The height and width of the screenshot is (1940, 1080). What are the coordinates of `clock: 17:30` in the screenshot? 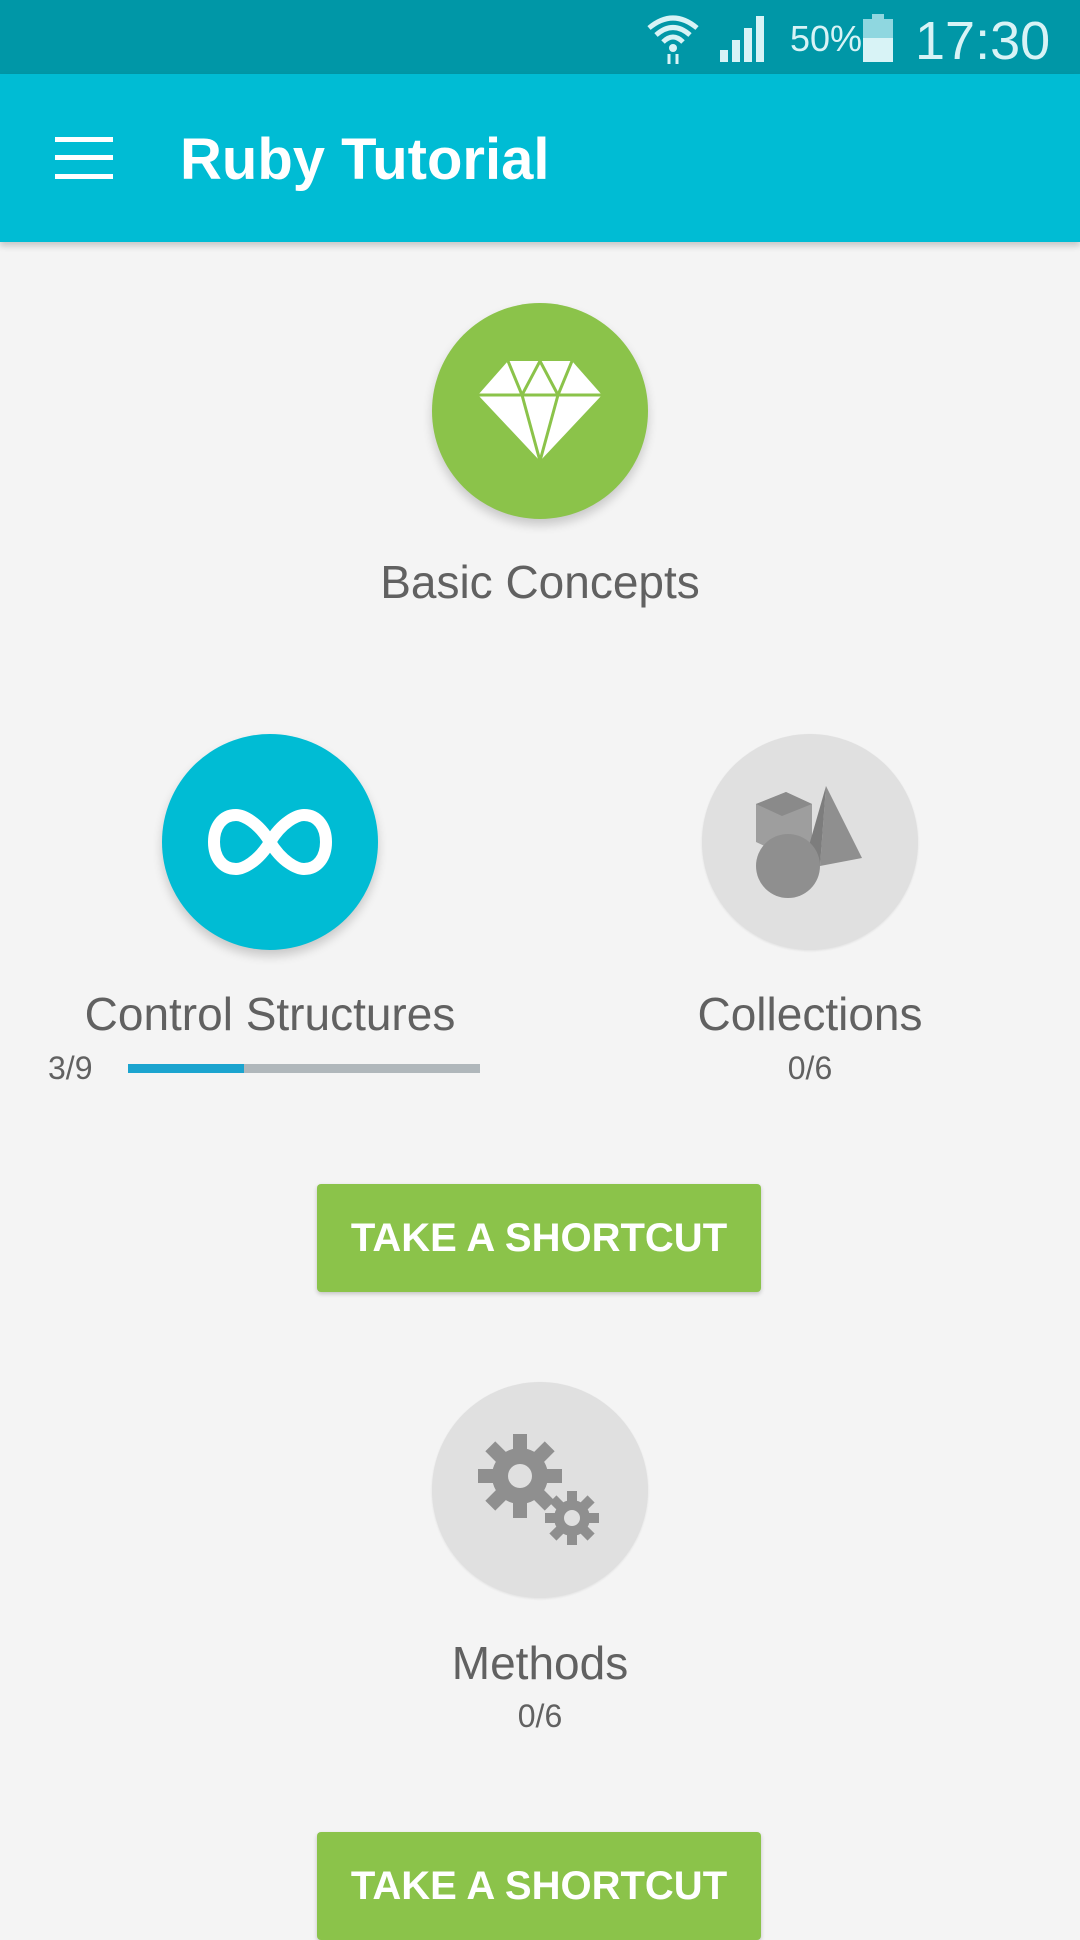 It's located at (983, 41).